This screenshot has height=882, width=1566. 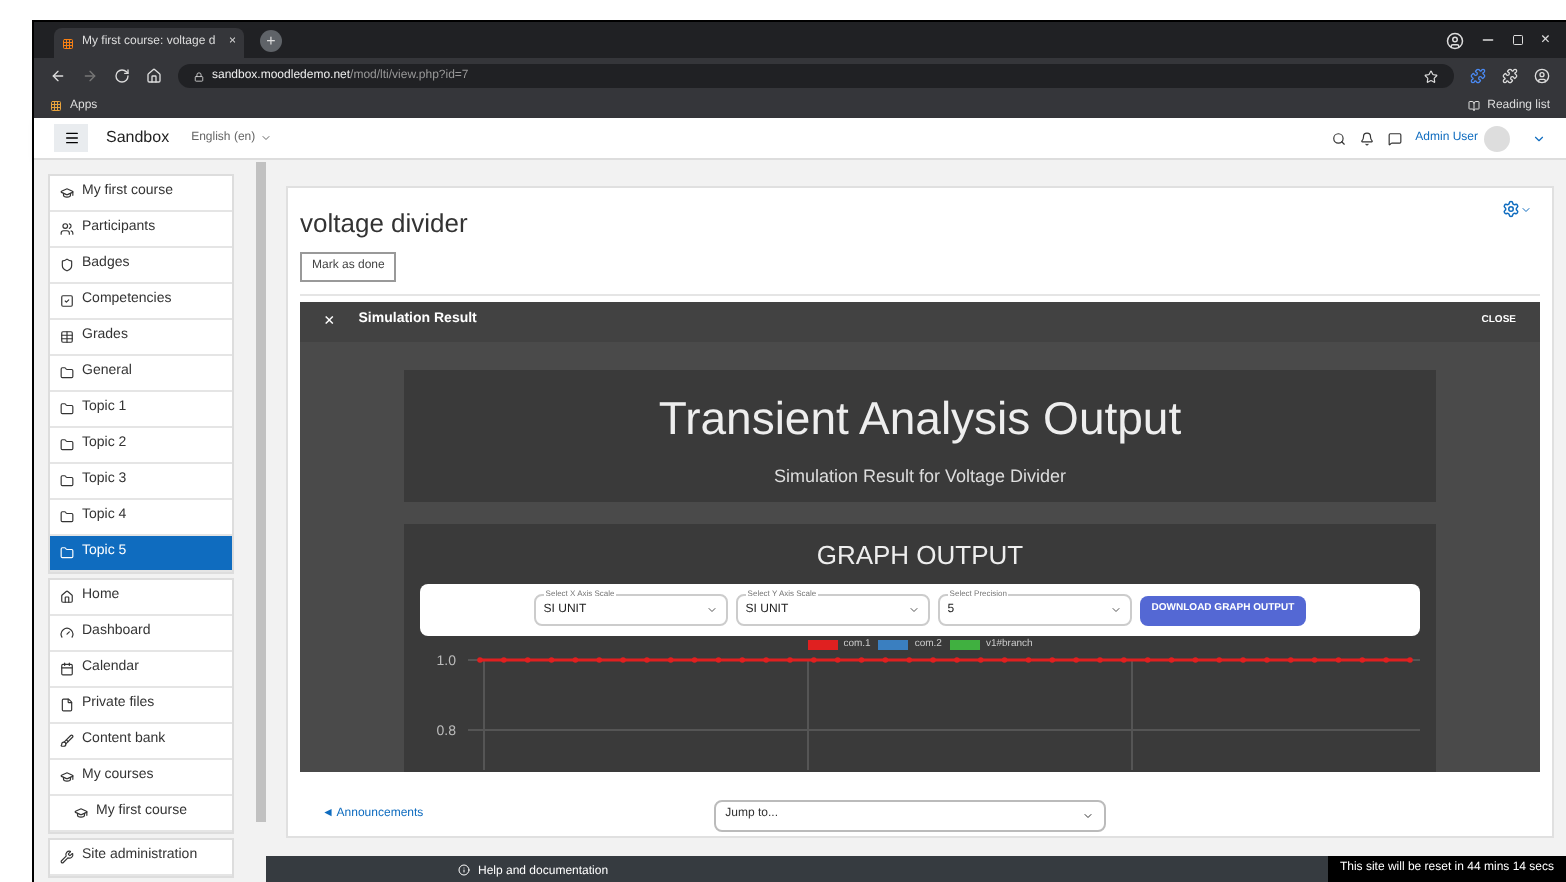 What do you see at coordinates (329, 321) in the screenshot?
I see `close-symbol: ×` at bounding box center [329, 321].